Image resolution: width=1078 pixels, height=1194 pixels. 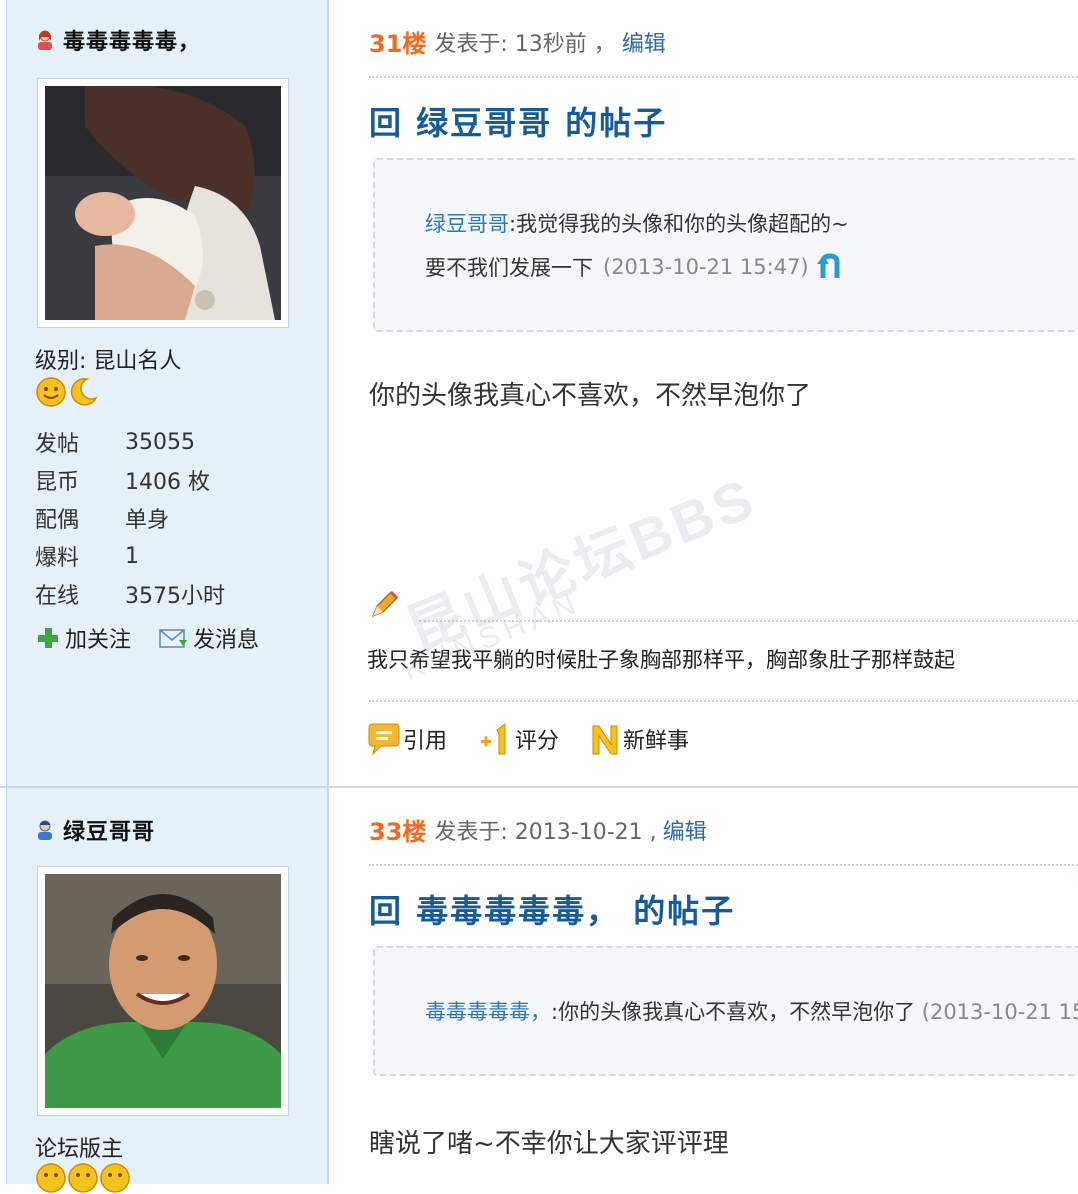 What do you see at coordinates (147, 520) in the screenshot?
I see `stat-value: 单身` at bounding box center [147, 520].